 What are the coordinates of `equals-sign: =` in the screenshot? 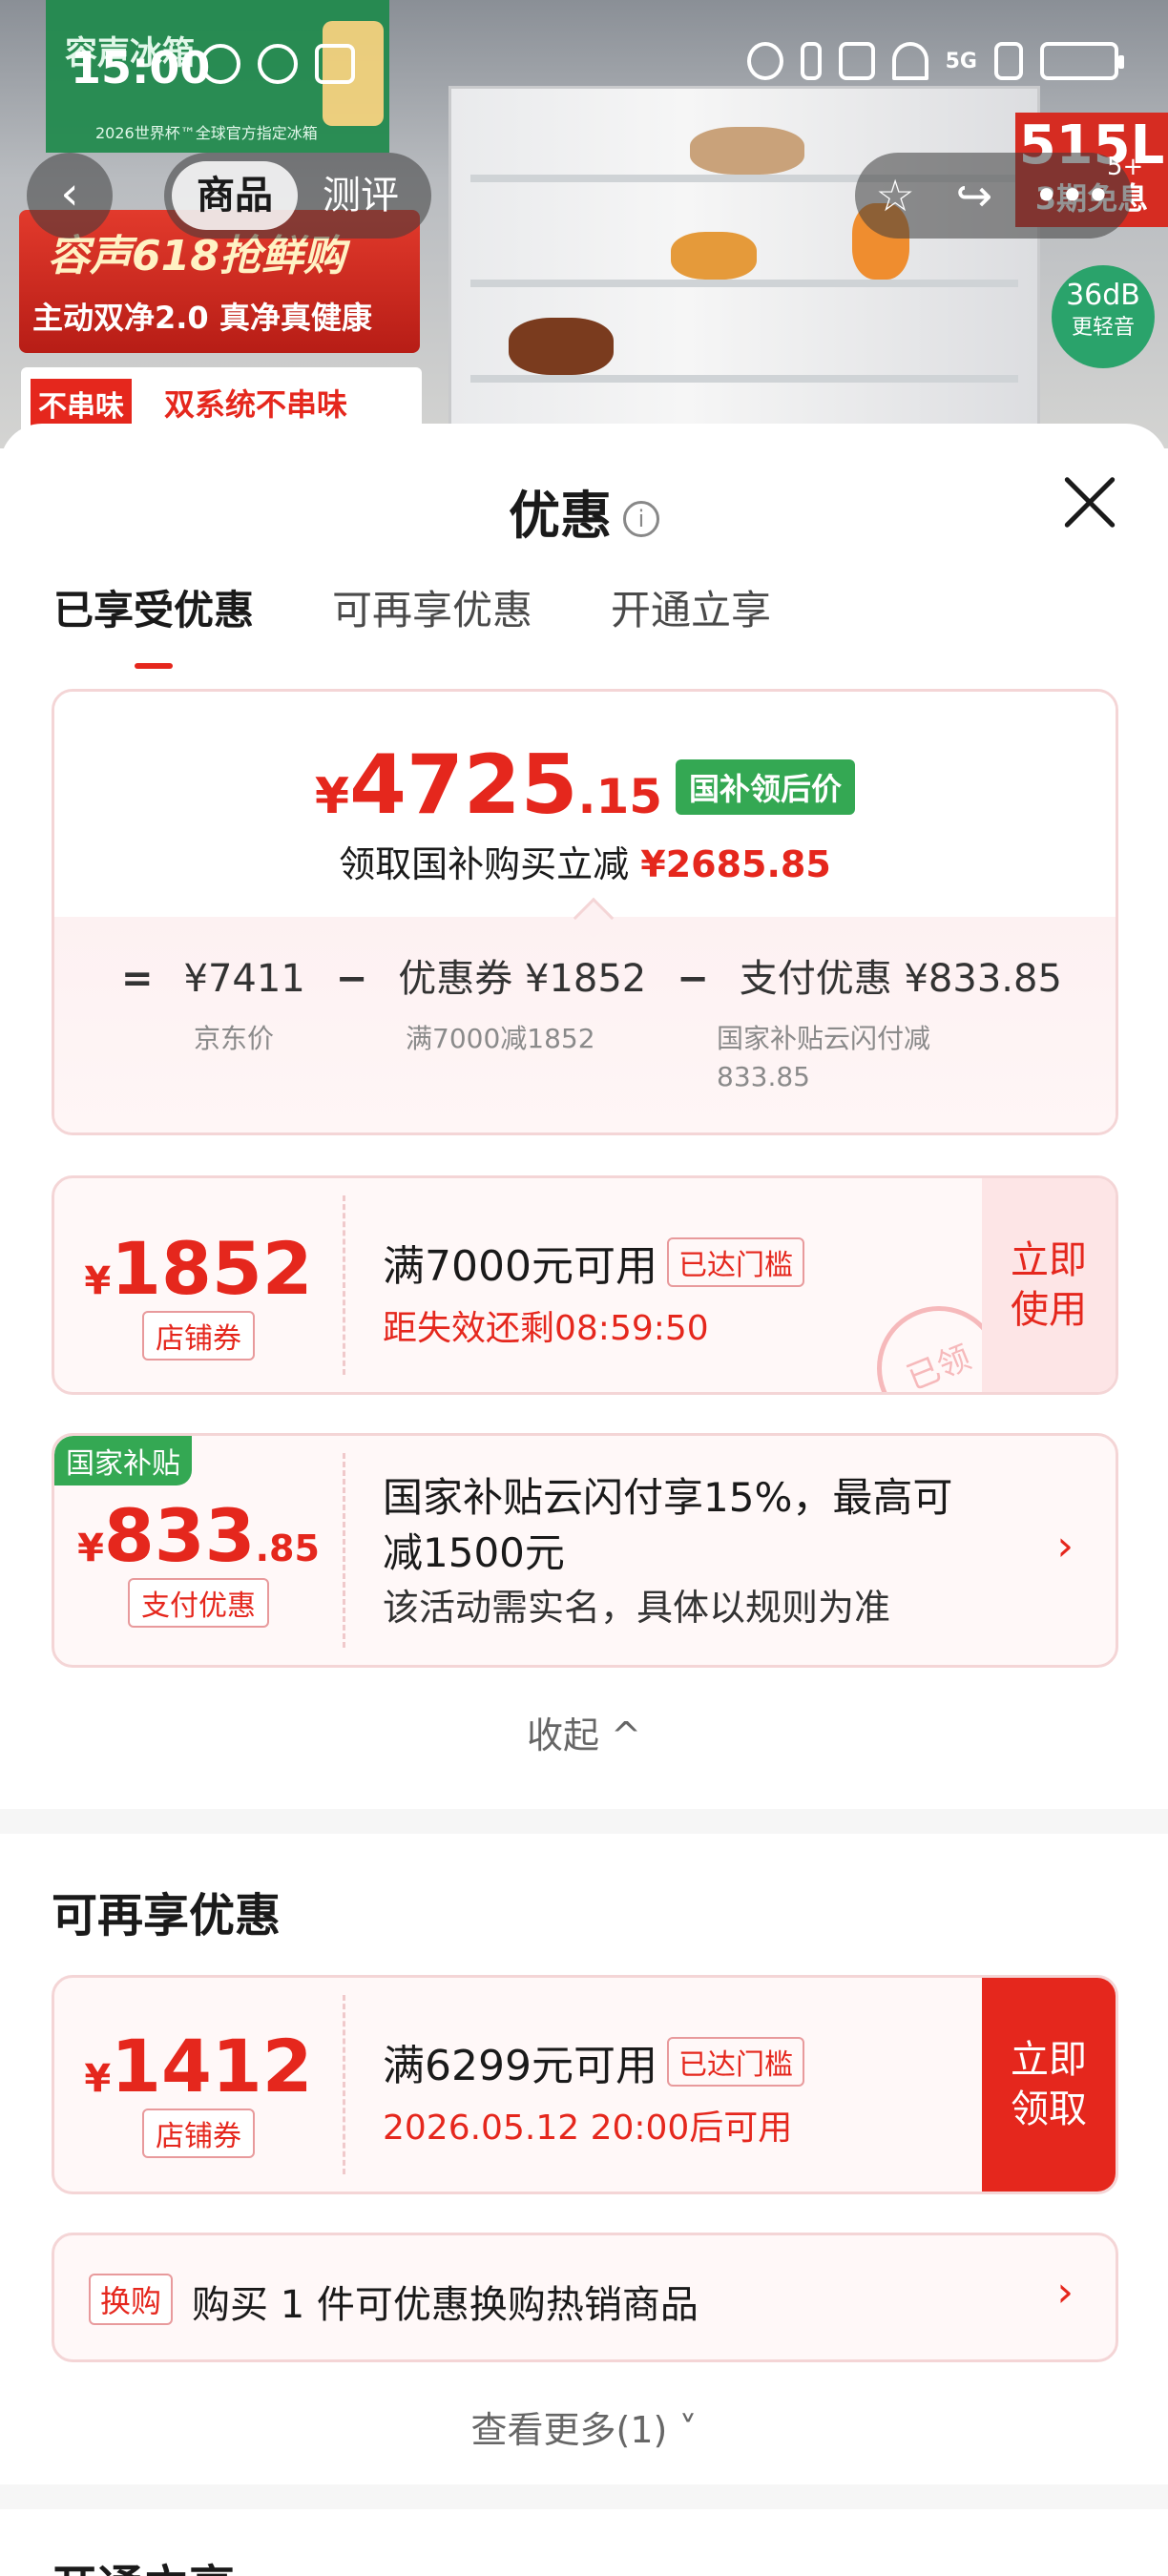 It's located at (137, 979).